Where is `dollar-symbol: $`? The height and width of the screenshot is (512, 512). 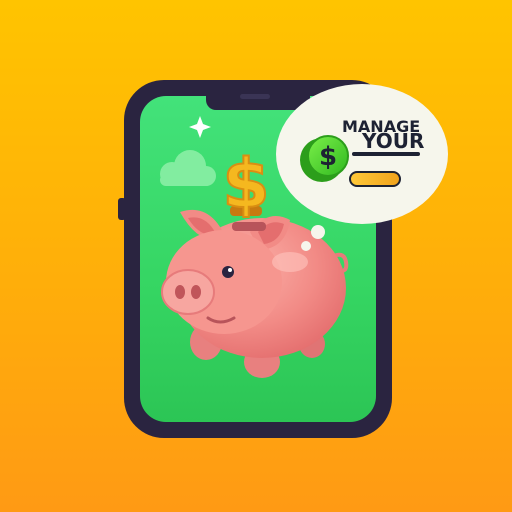
dollar-symbol: $ is located at coordinates (245, 184).